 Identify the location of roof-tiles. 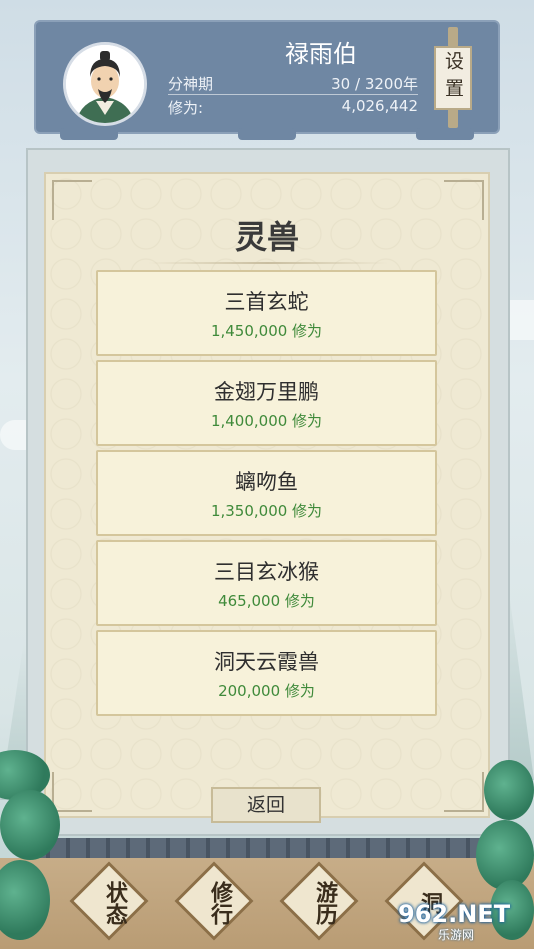
(270, 848).